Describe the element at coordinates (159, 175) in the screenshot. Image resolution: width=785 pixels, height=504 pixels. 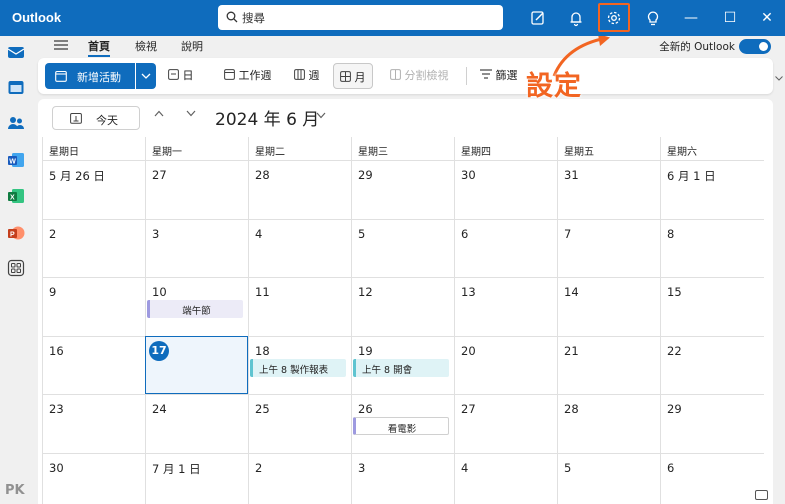
I see `day-number: 27` at that location.